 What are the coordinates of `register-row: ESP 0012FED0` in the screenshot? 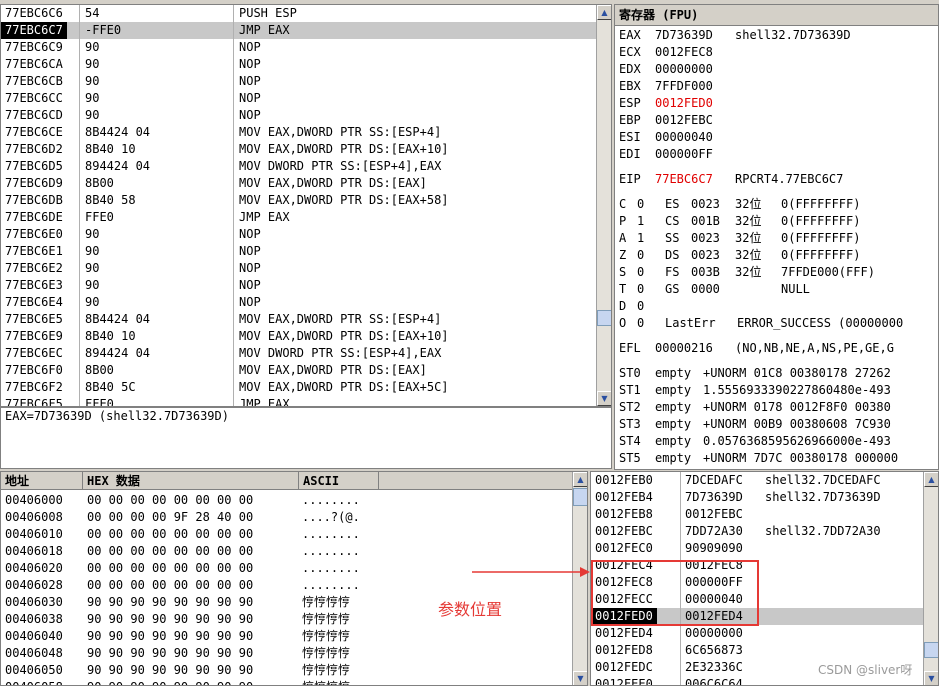 It's located at (778, 103).